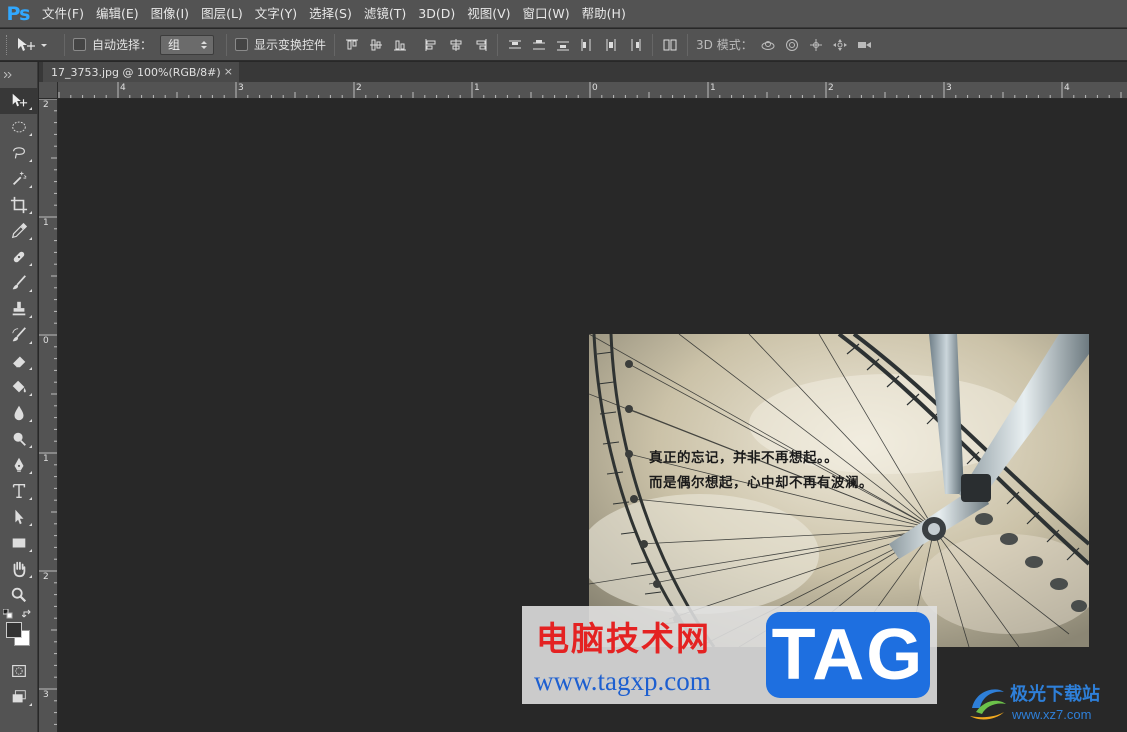  Describe the element at coordinates (385, 14) in the screenshot. I see `menu-filter: 滤镜(T)` at that location.